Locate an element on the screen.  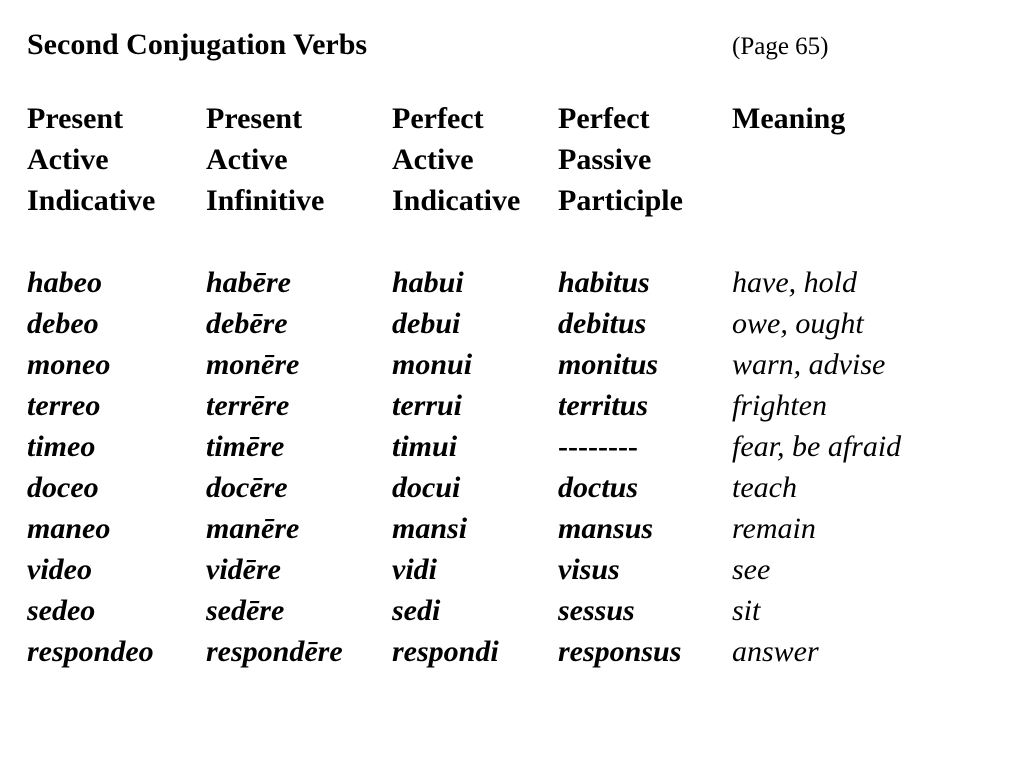
cell-perfect-passive-participle: debitus is located at coordinates (602, 323).